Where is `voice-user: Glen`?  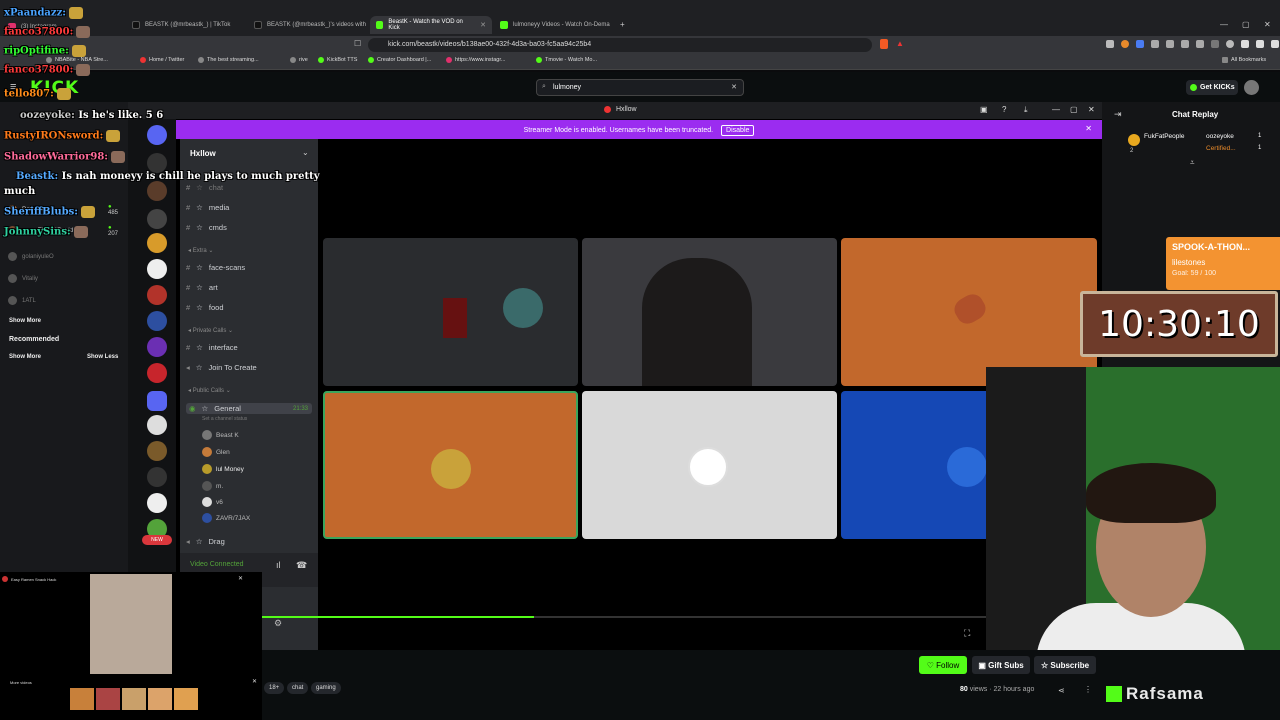 voice-user: Glen is located at coordinates (216, 452).